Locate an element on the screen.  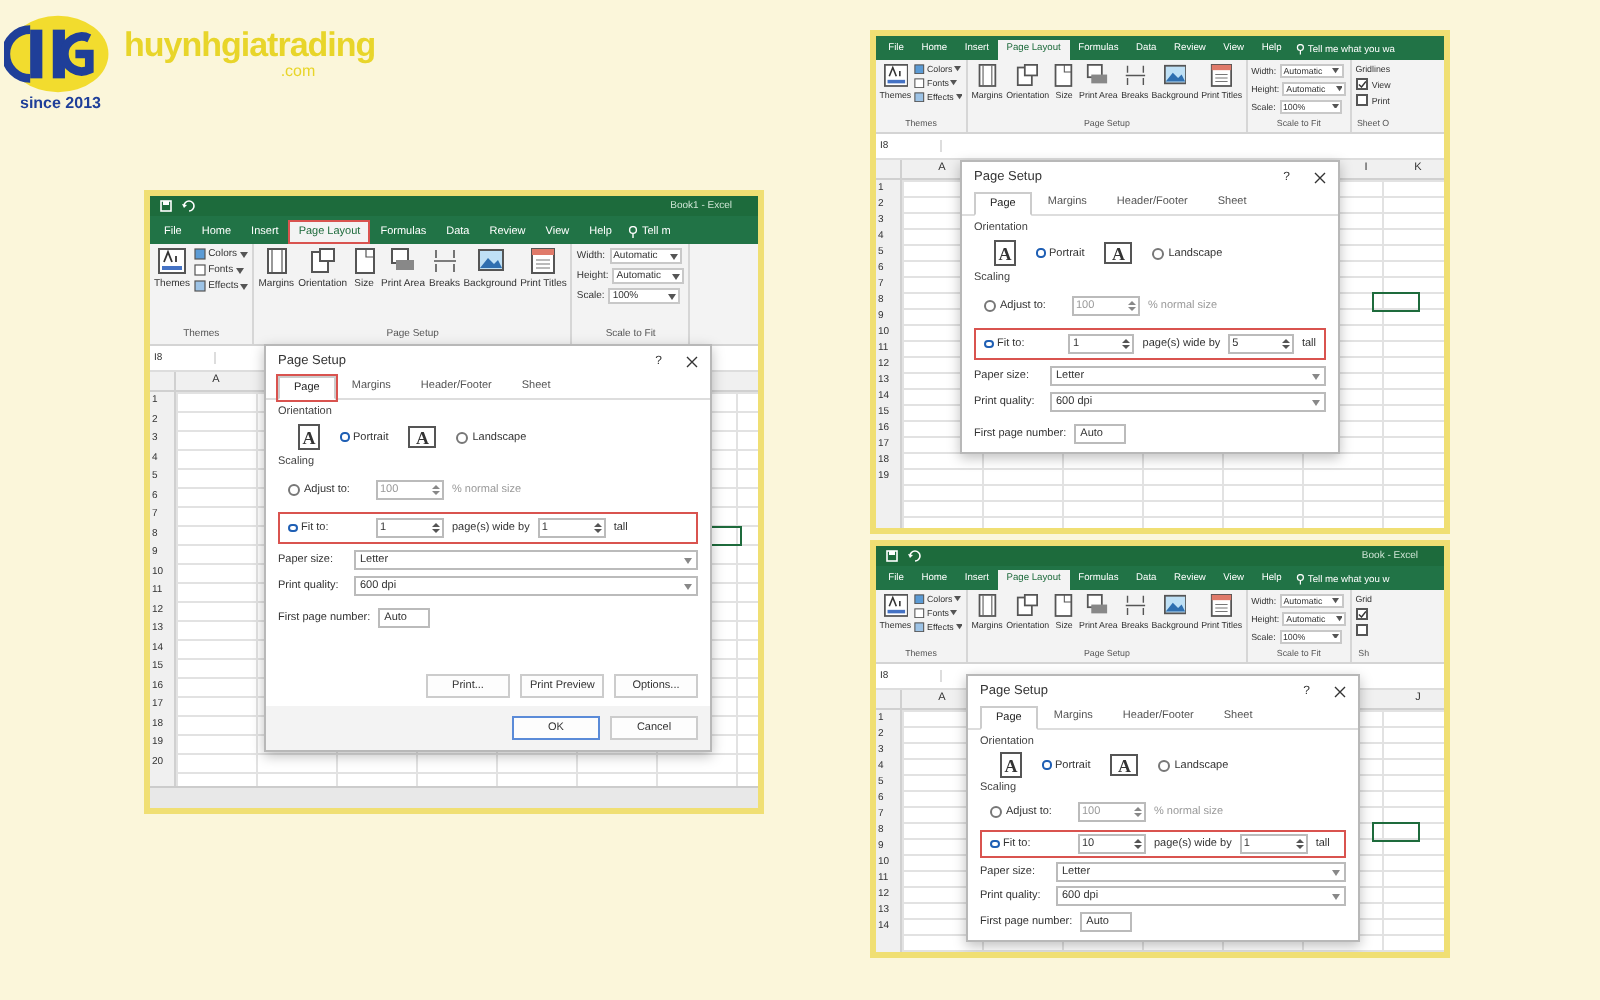
brand-tagline: since 2013 is located at coordinates (60, 103).